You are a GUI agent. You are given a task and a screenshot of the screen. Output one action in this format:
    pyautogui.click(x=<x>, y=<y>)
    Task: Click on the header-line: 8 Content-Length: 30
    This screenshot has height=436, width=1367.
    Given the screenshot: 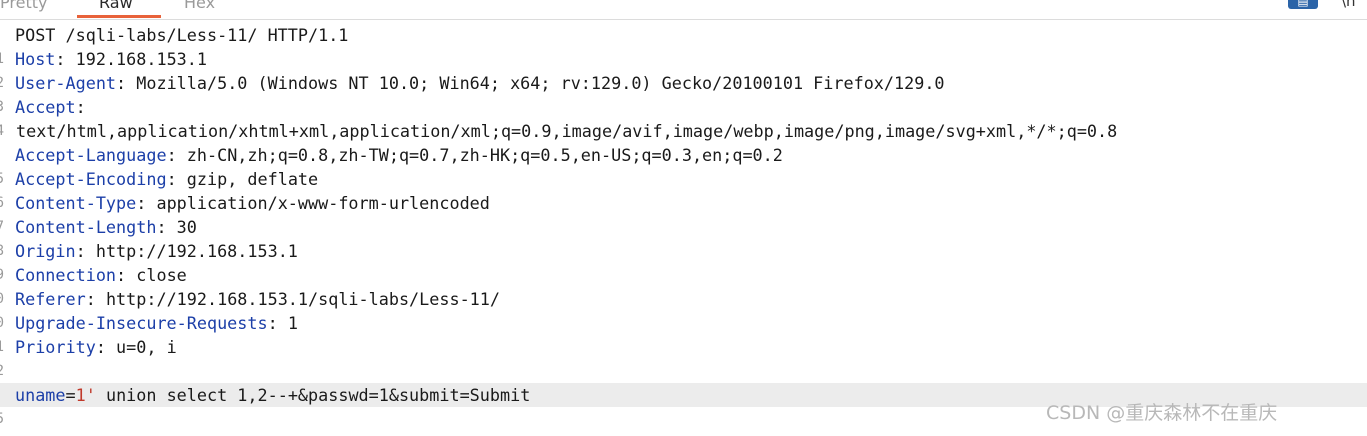 What is the action you would take?
    pyautogui.click(x=683, y=237)
    